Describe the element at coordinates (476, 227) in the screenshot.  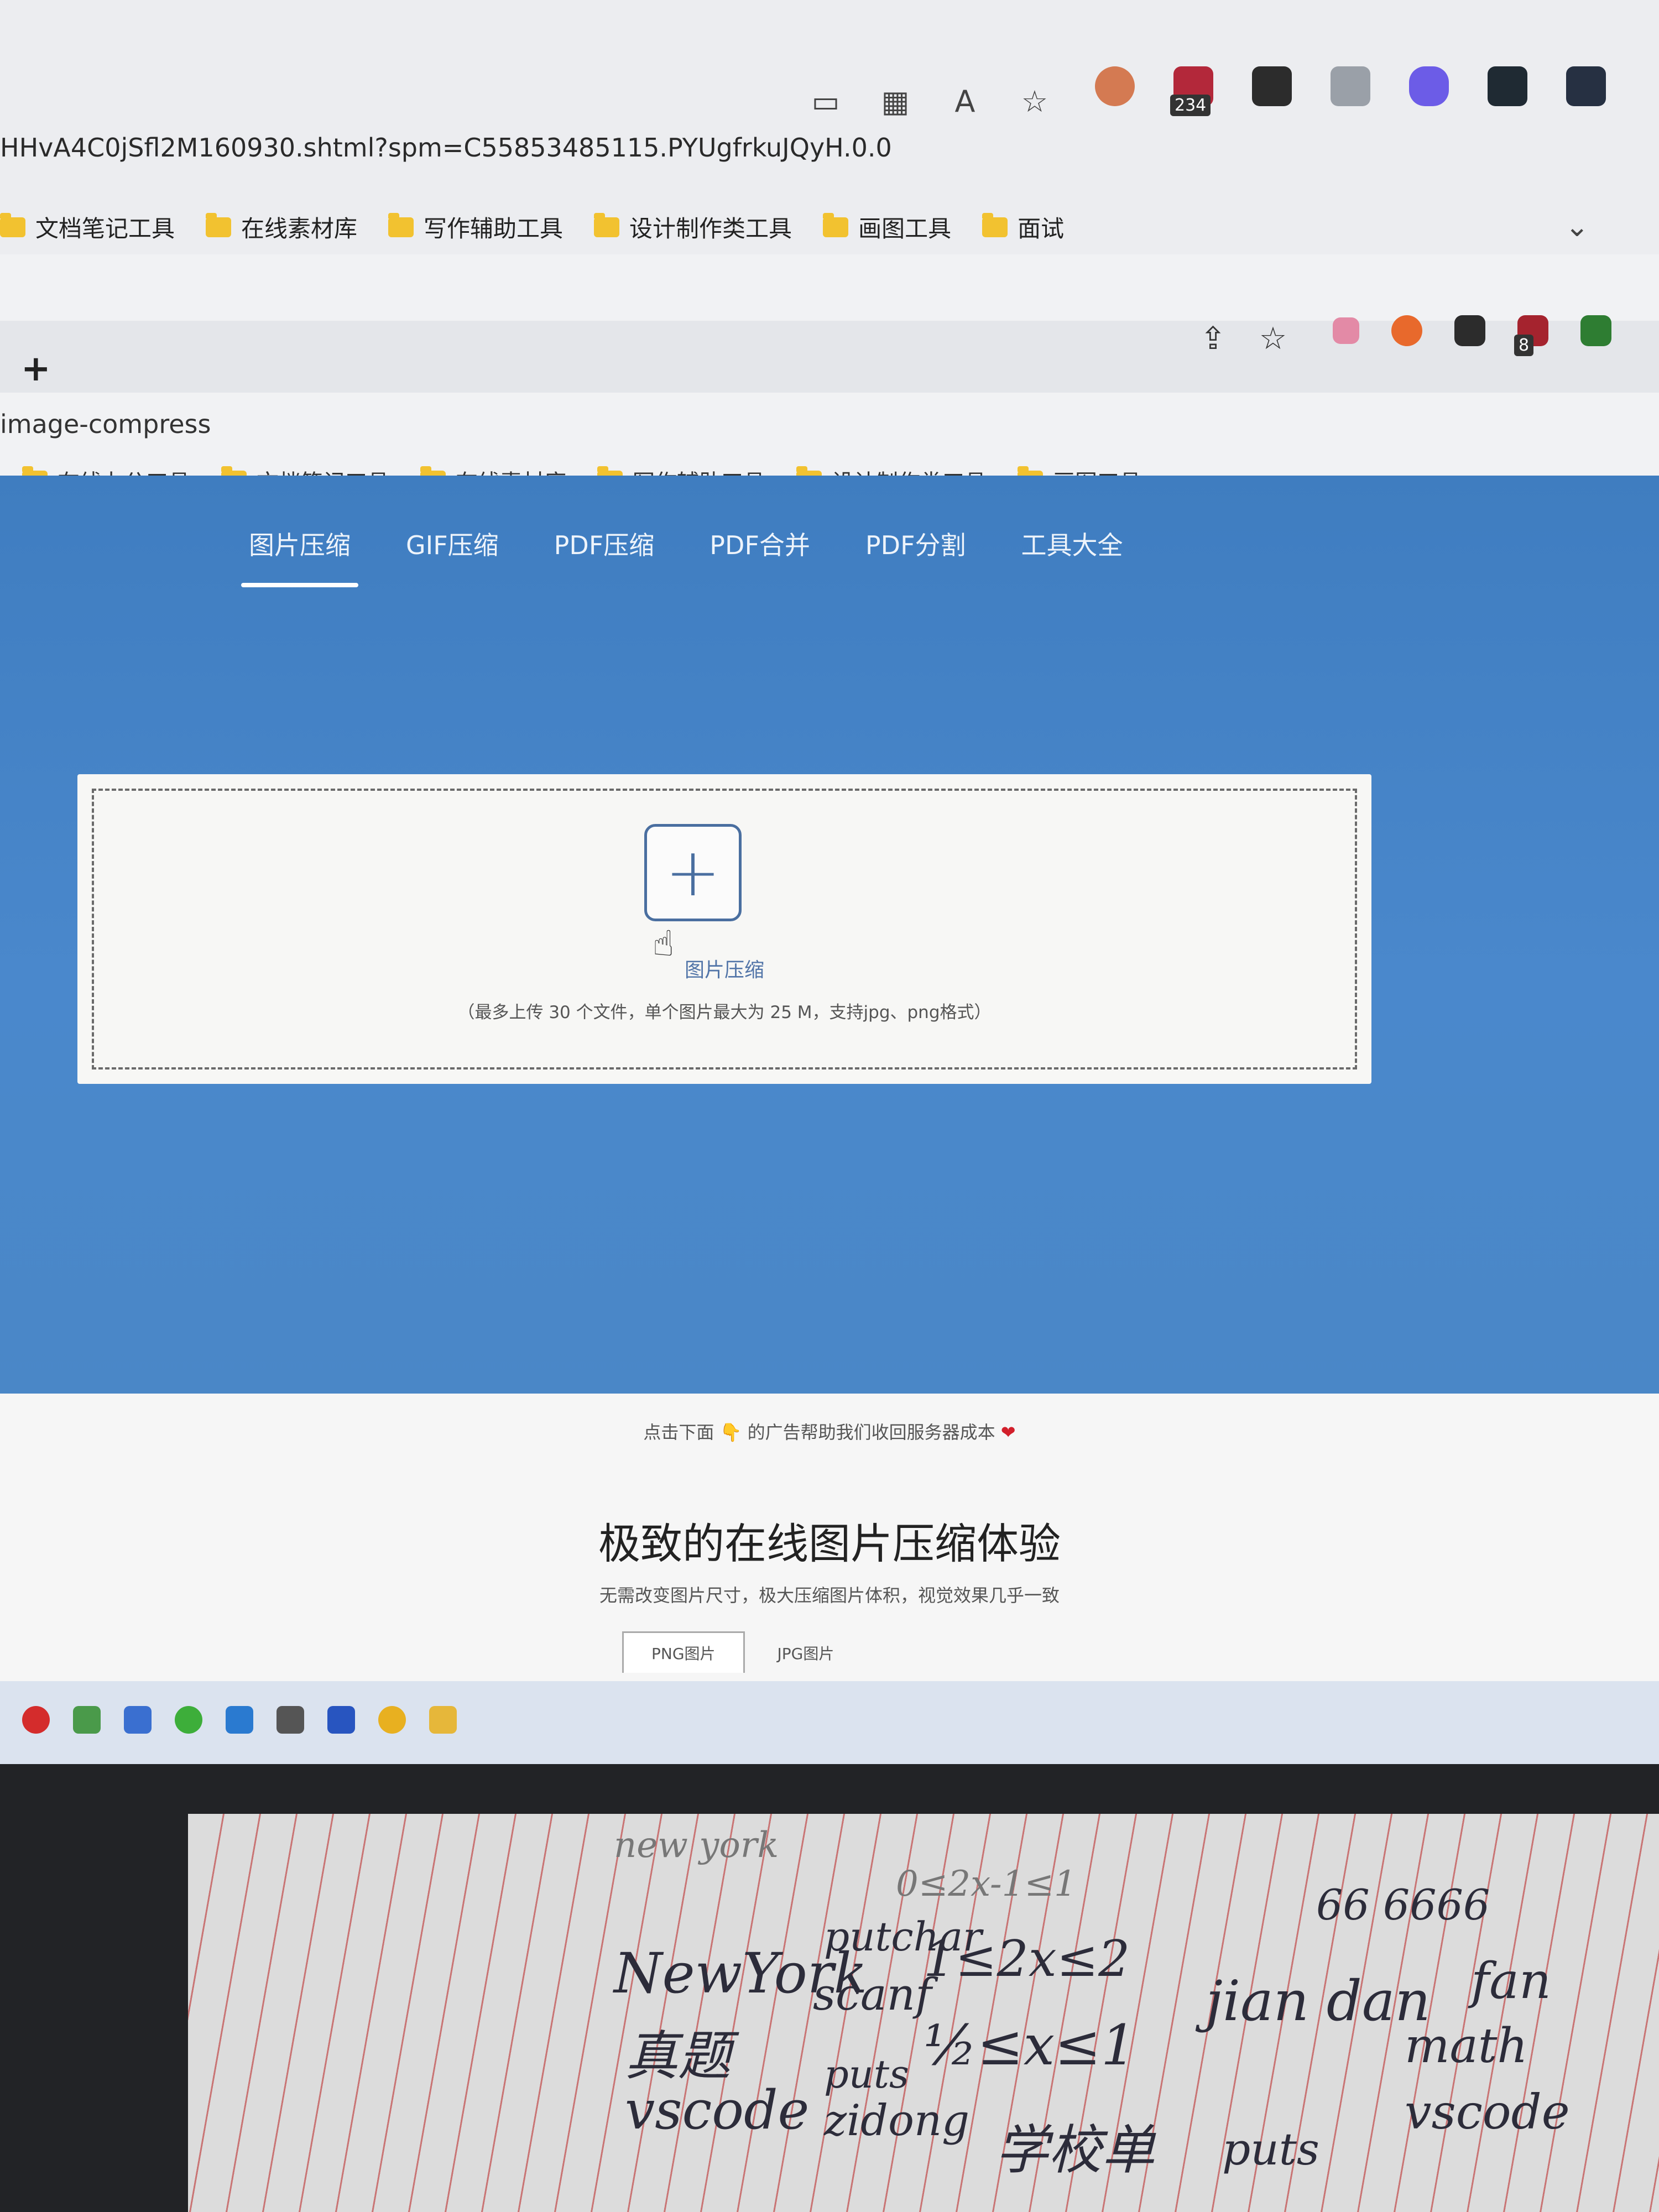
I see `outer-bookmark: 写作辅助工具` at that location.